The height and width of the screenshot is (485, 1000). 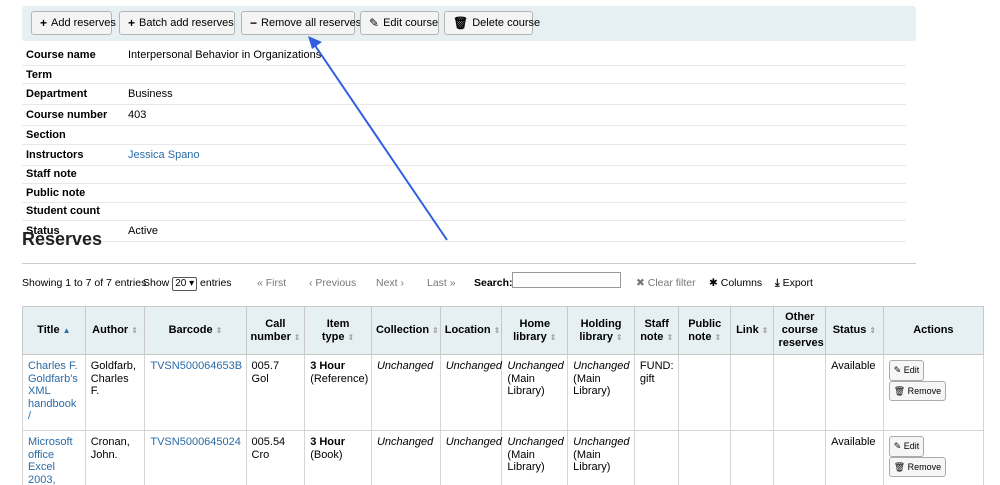 What do you see at coordinates (164, 155) in the screenshot?
I see `instructor-link: Jessica Spano` at bounding box center [164, 155].